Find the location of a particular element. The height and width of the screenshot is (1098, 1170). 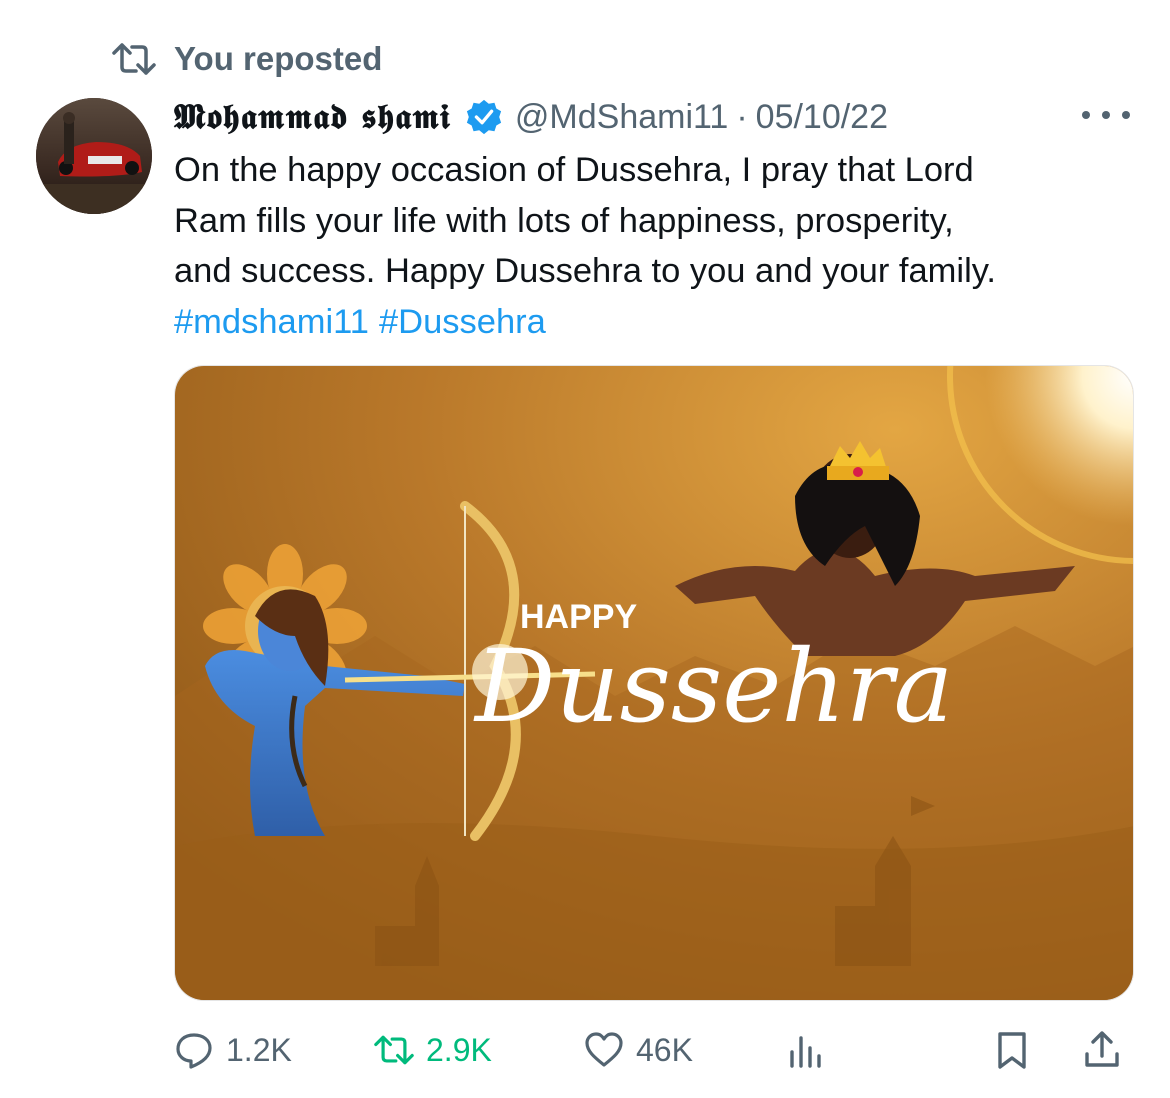

like-button: 46K is located at coordinates (638, 1050).